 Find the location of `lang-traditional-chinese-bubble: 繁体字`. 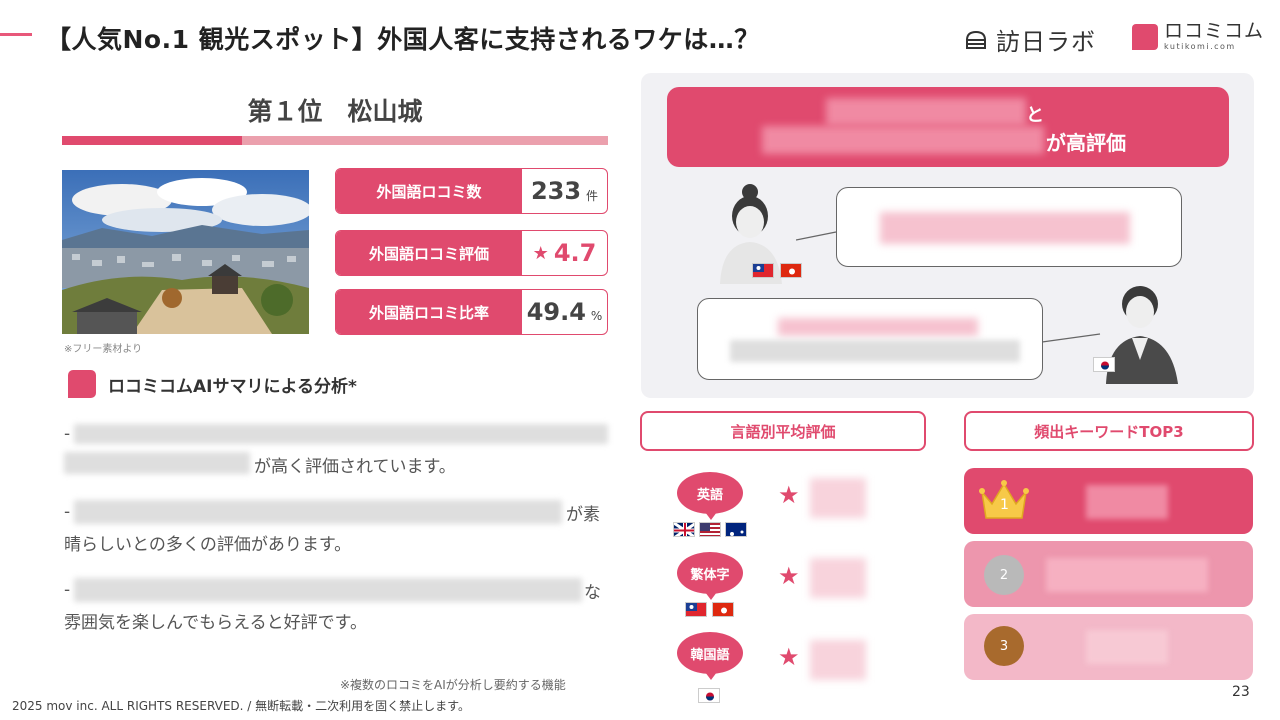

lang-traditional-chinese-bubble: 繁体字 is located at coordinates (710, 576).